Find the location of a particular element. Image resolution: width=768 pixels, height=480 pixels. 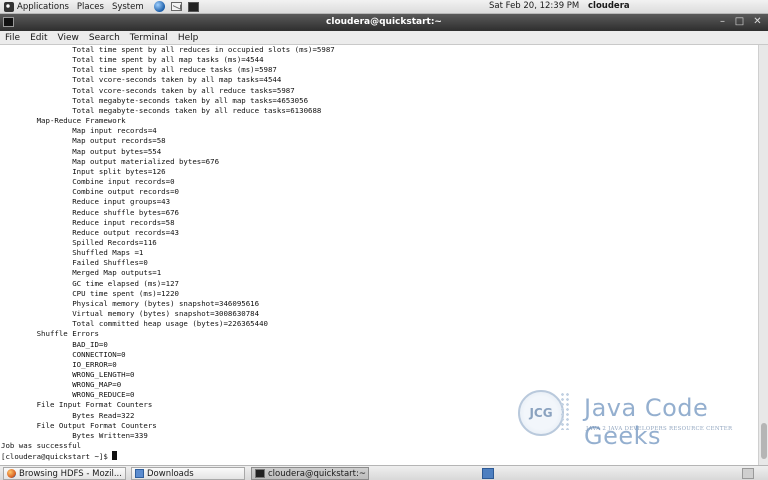

window-titlebar: cloudera@quickstart:~ – □ ✕ is located at coordinates (384, 22).